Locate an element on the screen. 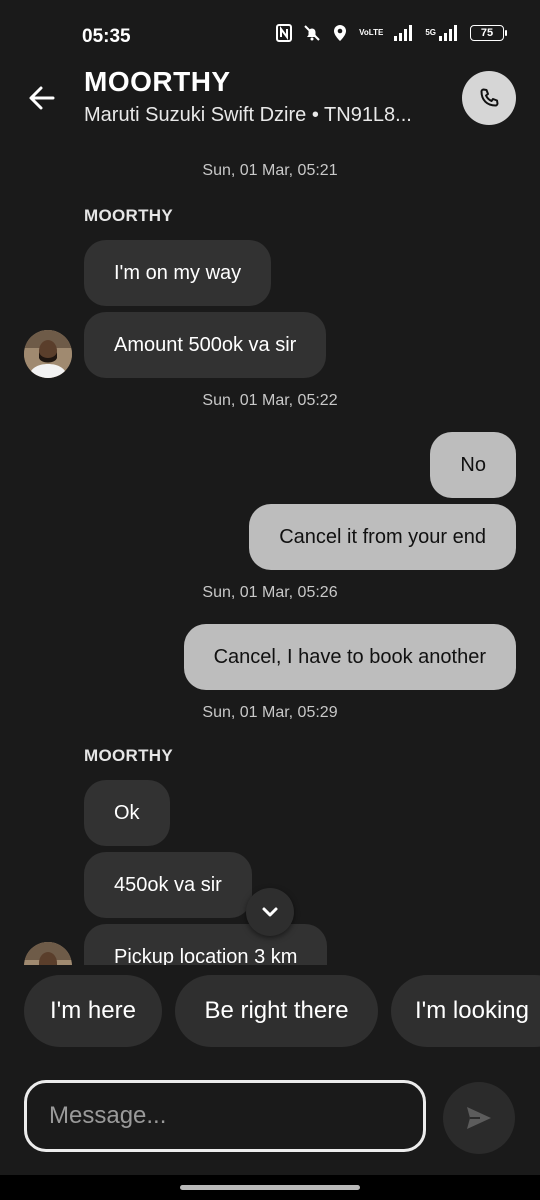 The width and height of the screenshot is (540, 1200). chevron-down-icon is located at coordinates (270, 912).